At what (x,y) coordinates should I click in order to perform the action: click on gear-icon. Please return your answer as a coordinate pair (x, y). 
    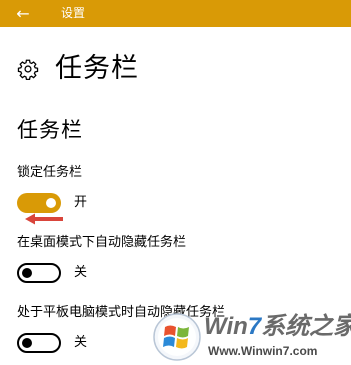
    Looking at the image, I should click on (28, 69).